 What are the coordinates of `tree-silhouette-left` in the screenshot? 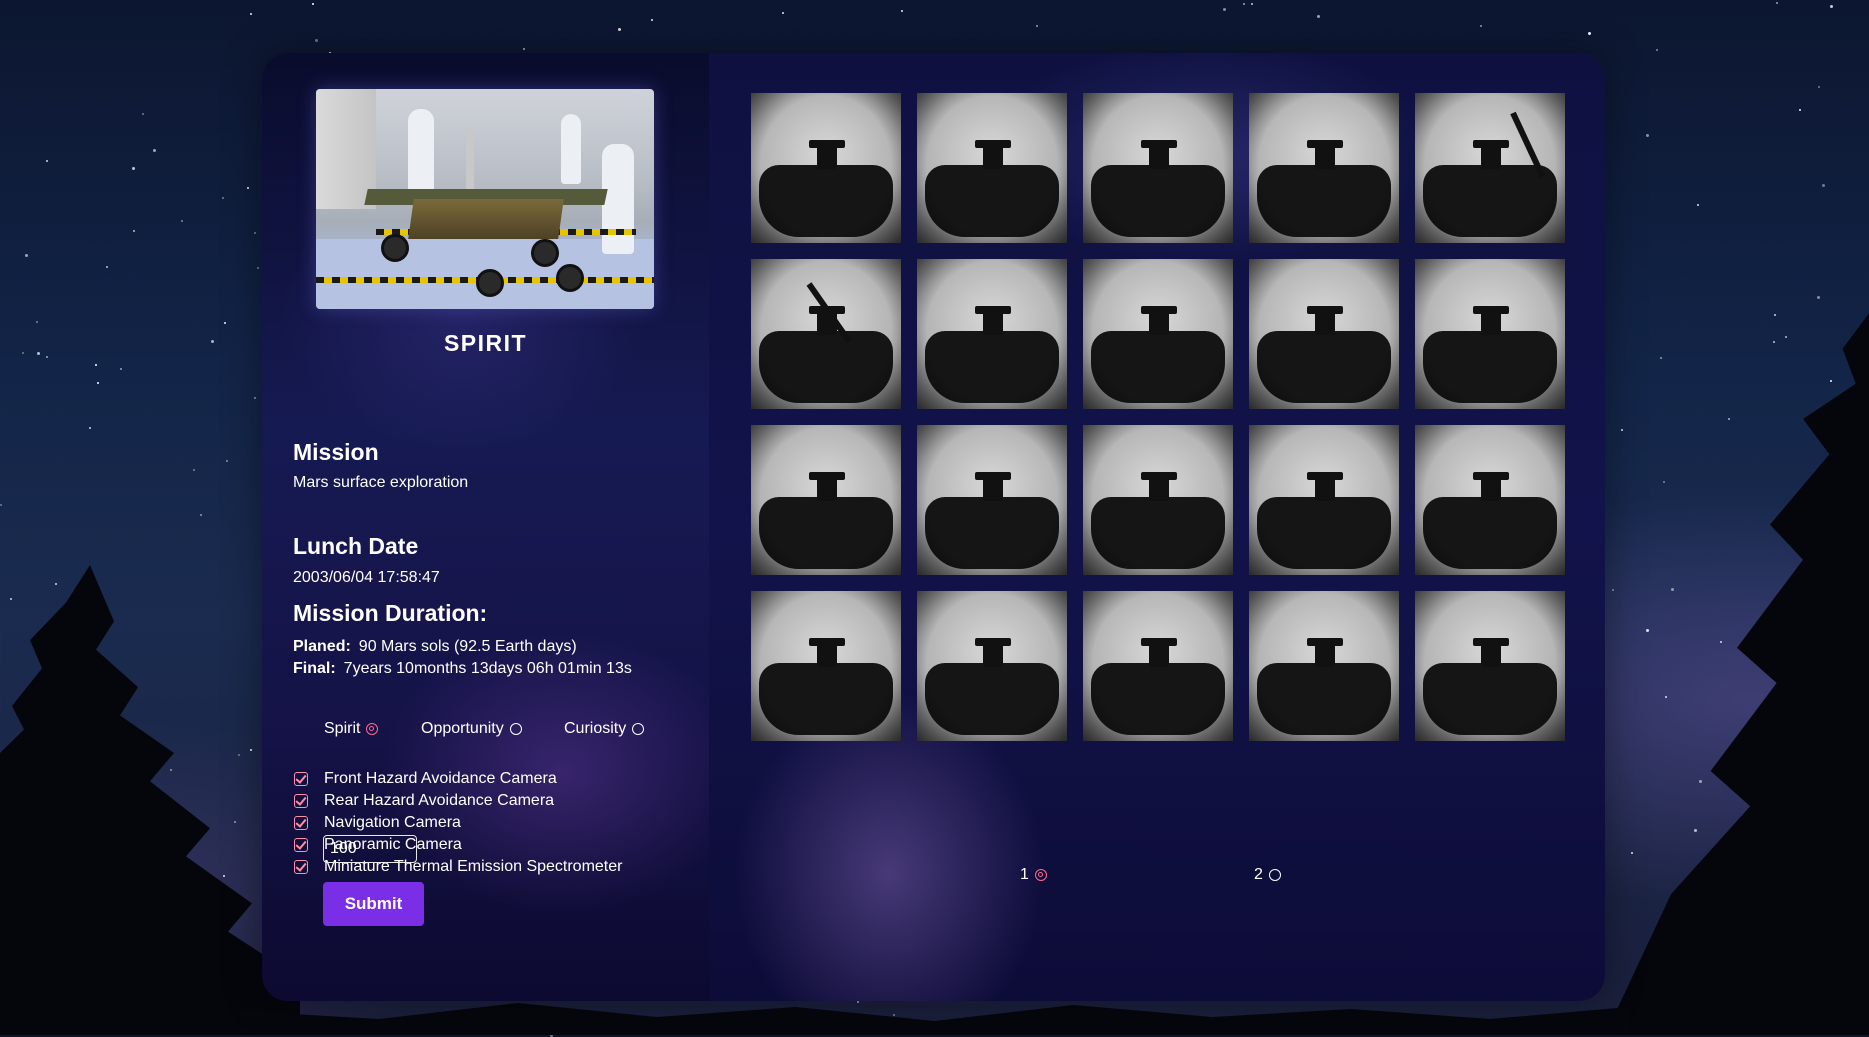 It's located at (150, 800).